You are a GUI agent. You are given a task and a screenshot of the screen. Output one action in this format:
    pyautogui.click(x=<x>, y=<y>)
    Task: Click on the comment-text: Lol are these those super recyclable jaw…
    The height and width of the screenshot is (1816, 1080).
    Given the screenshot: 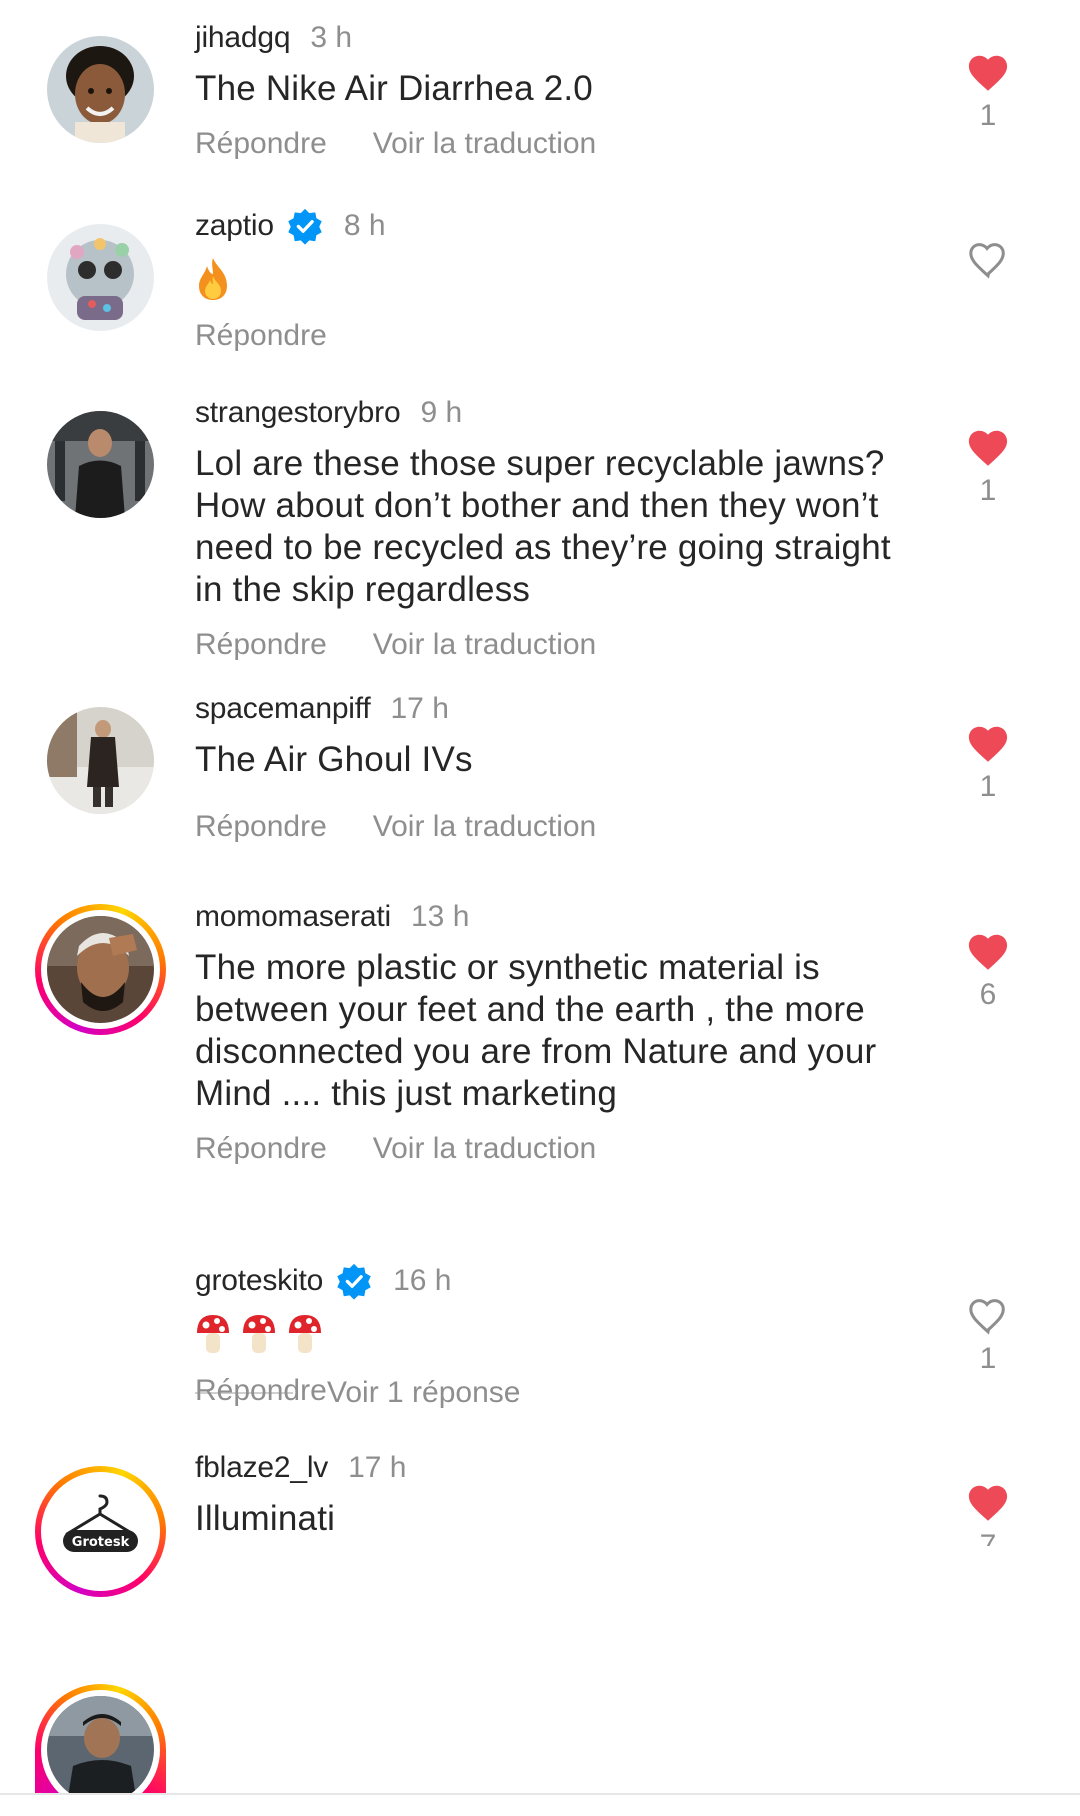 What is the action you would take?
    pyautogui.click(x=543, y=526)
    